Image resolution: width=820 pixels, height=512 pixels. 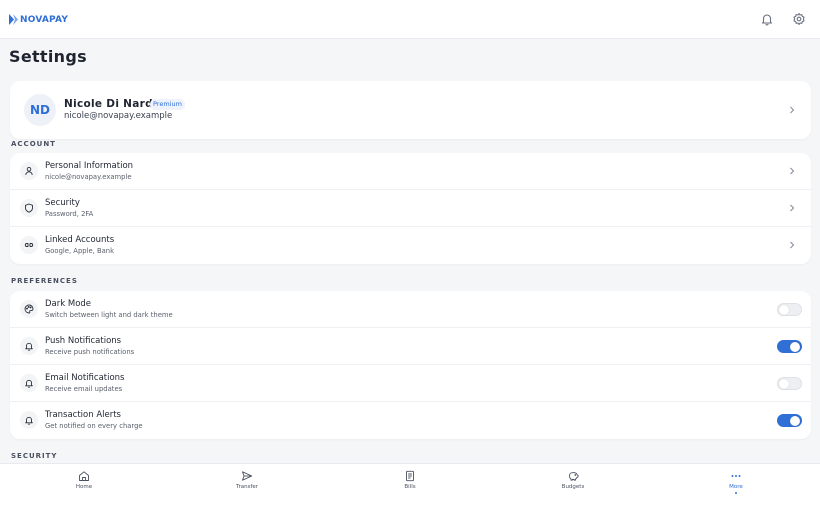 What do you see at coordinates (247, 476) in the screenshot?
I see `send-icon` at bounding box center [247, 476].